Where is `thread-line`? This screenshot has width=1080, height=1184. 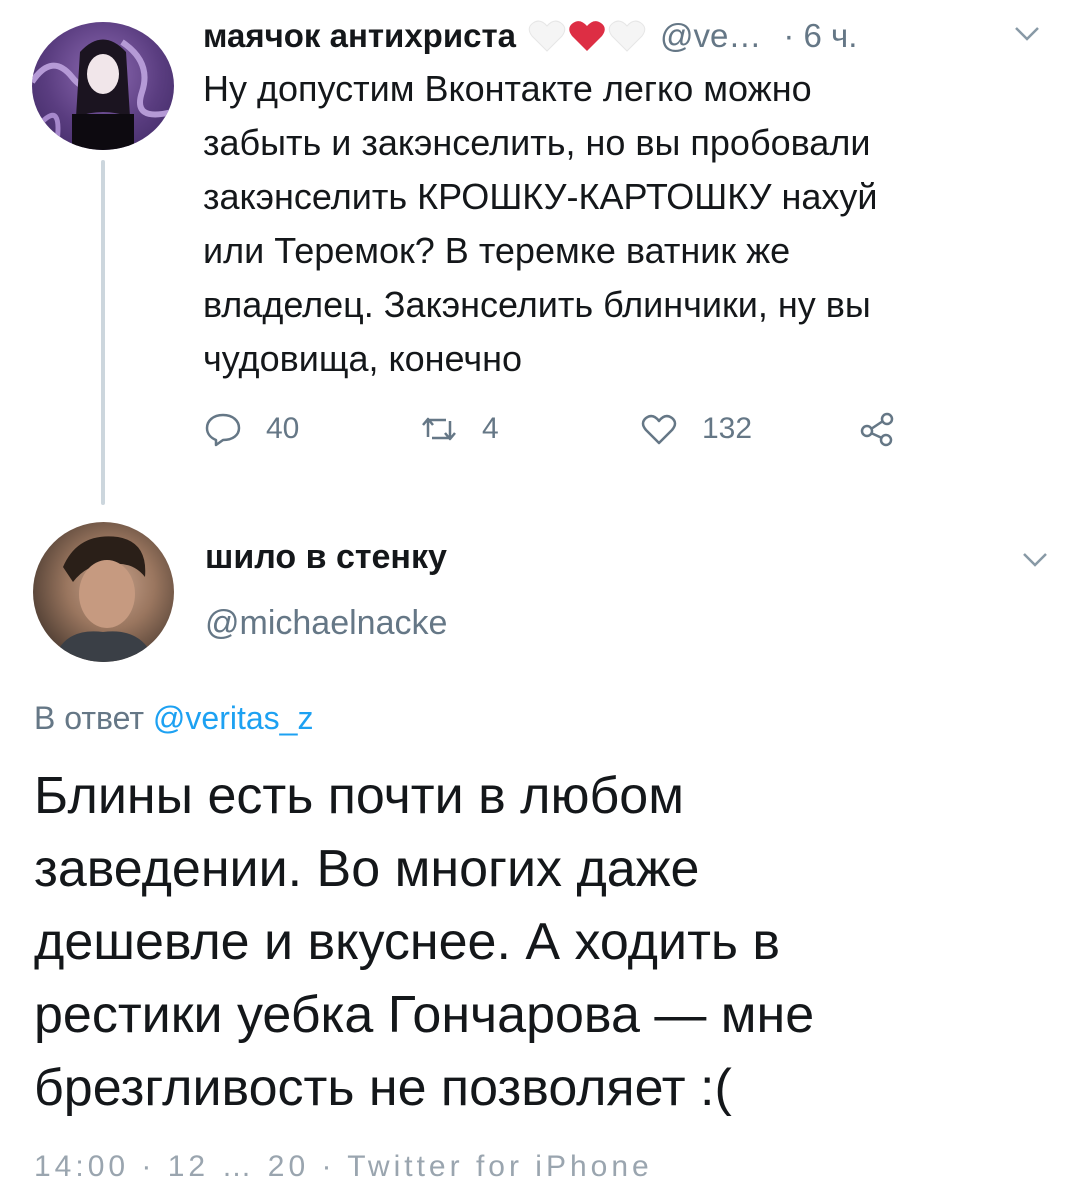
thread-line is located at coordinates (103, 332).